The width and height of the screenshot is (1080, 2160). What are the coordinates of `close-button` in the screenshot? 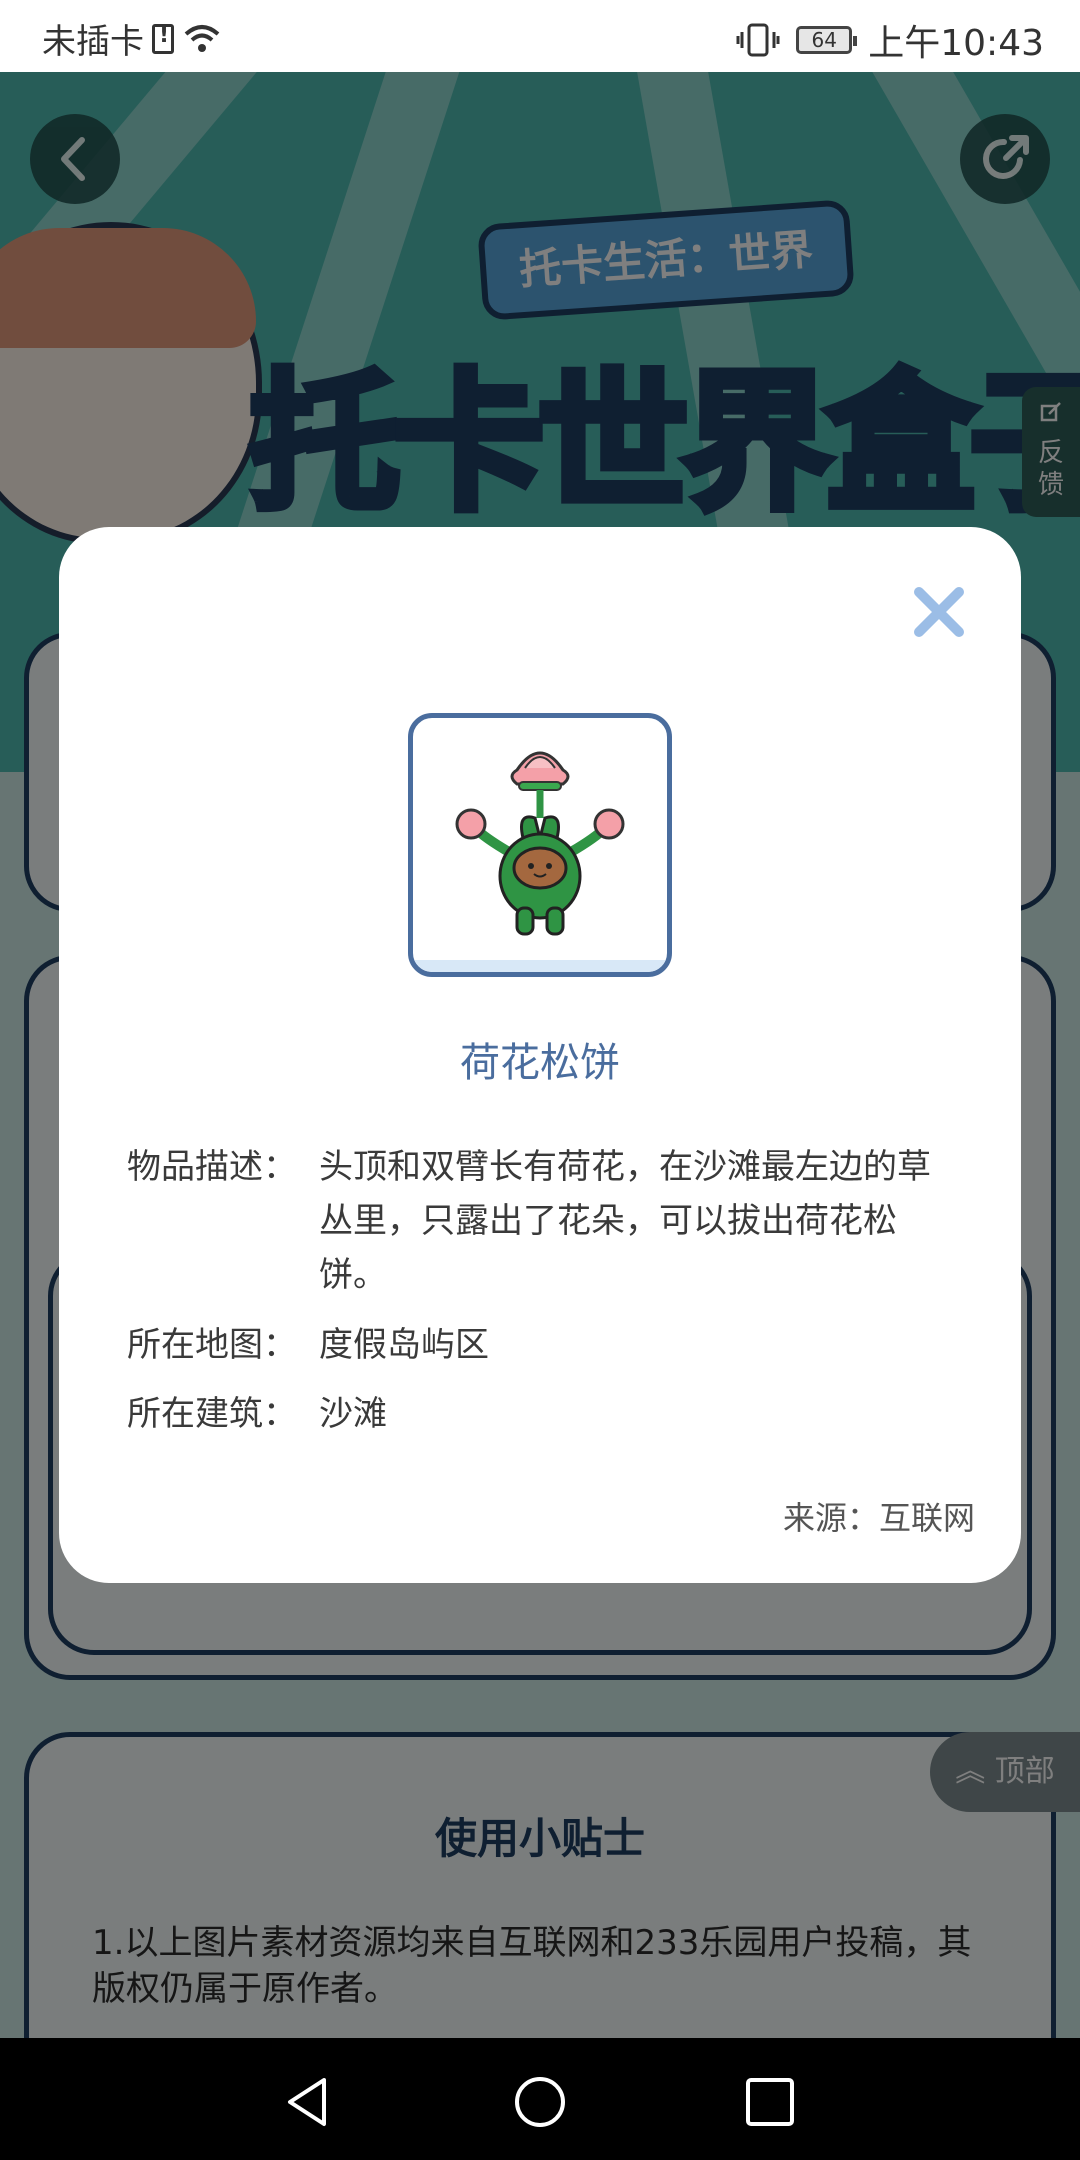 It's located at (939, 612).